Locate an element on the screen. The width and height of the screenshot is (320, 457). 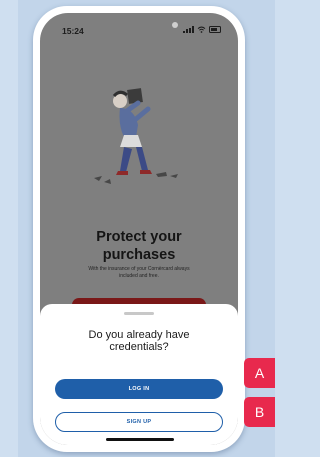
hero-subtitle-line-2: included and free. is located at coordinates (139, 276).